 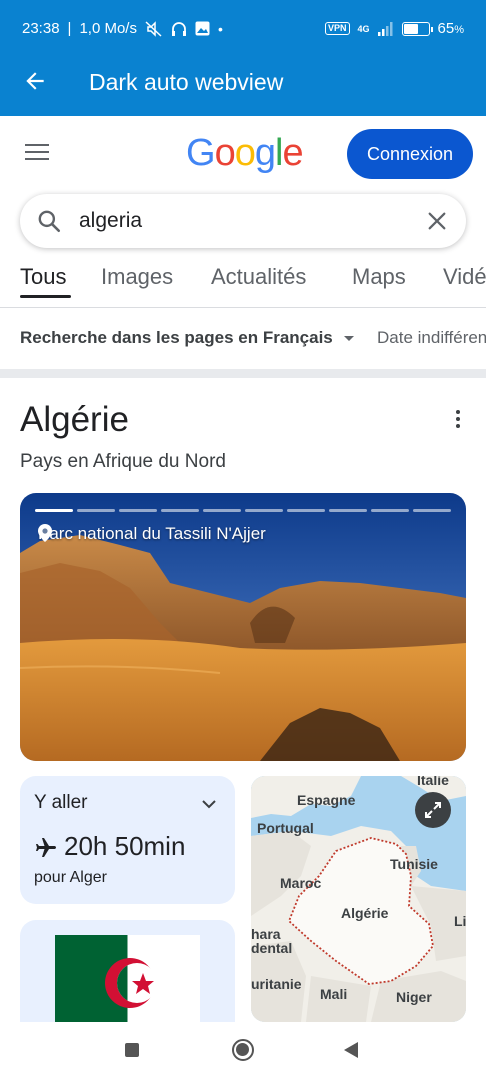 I want to click on section-divider, so click(x=243, y=373).